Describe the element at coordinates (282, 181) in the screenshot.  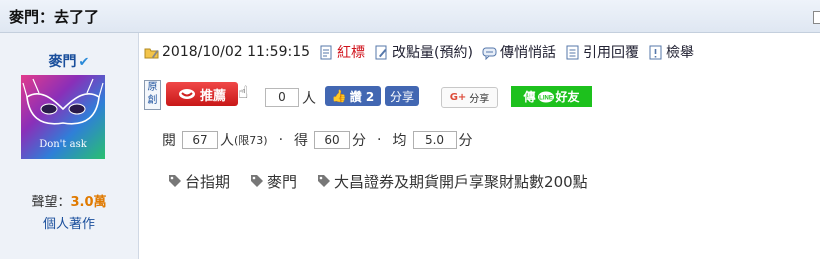
I see `tag-label: 麥門` at that location.